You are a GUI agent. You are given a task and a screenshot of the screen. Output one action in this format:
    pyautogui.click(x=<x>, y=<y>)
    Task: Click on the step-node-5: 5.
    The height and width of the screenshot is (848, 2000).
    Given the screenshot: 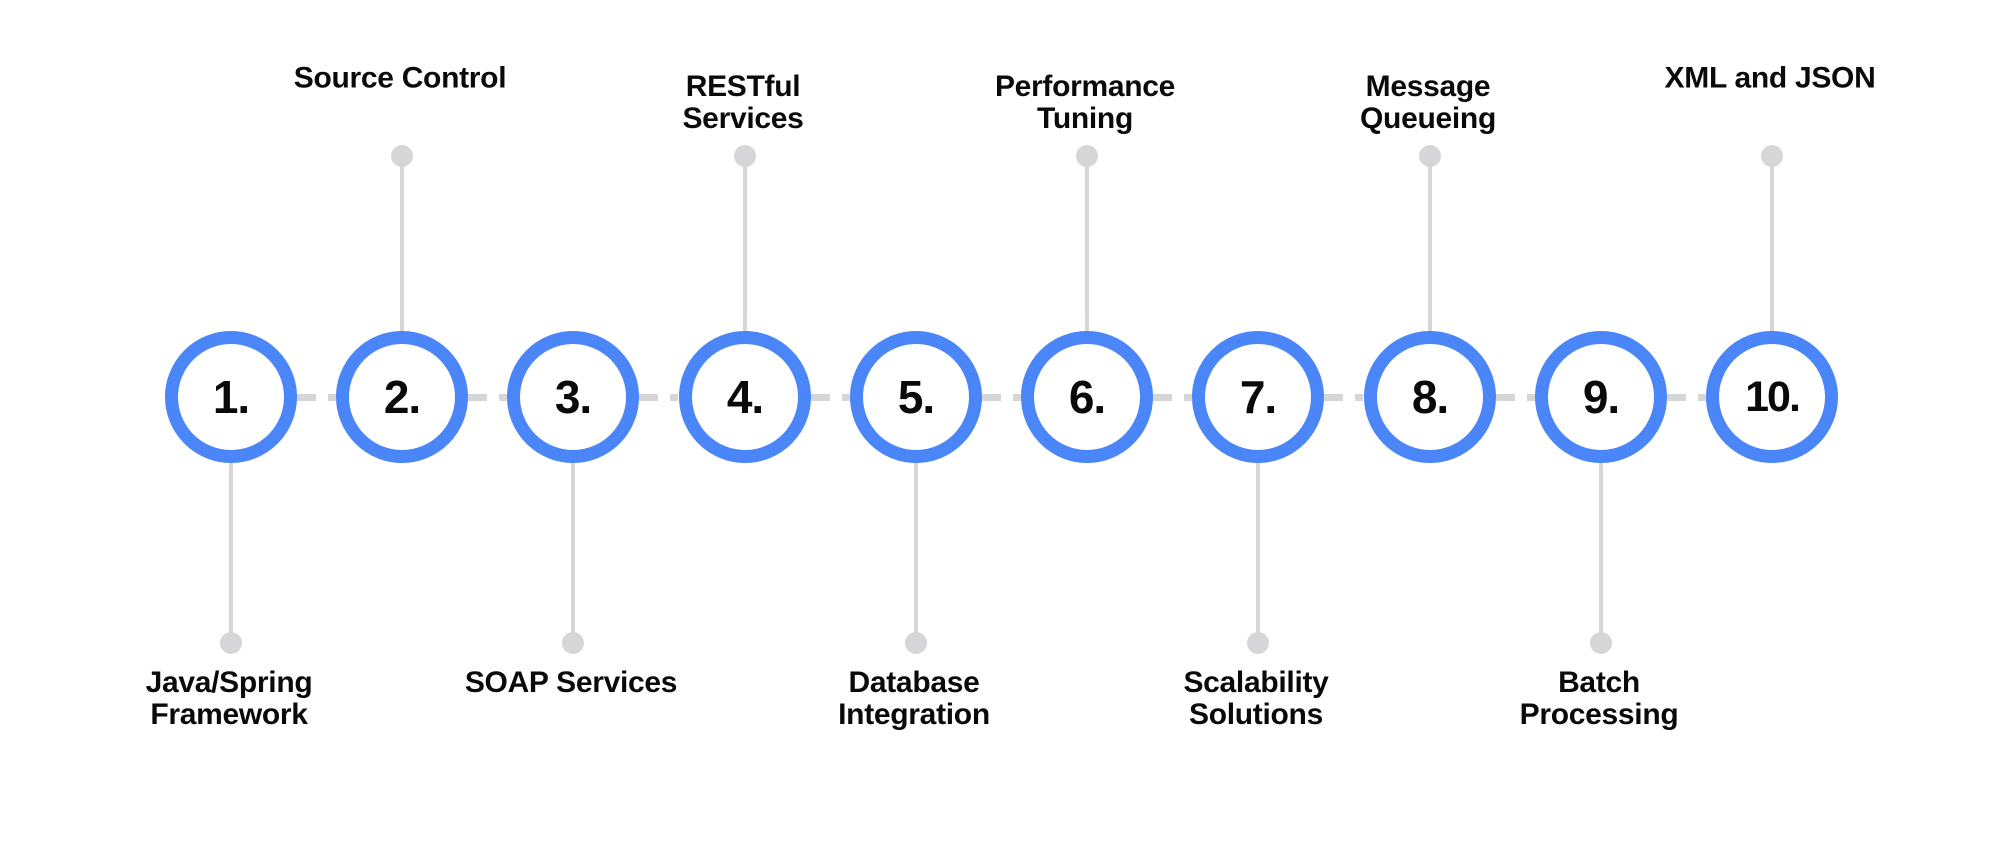 What is the action you would take?
    pyautogui.click(x=916, y=397)
    